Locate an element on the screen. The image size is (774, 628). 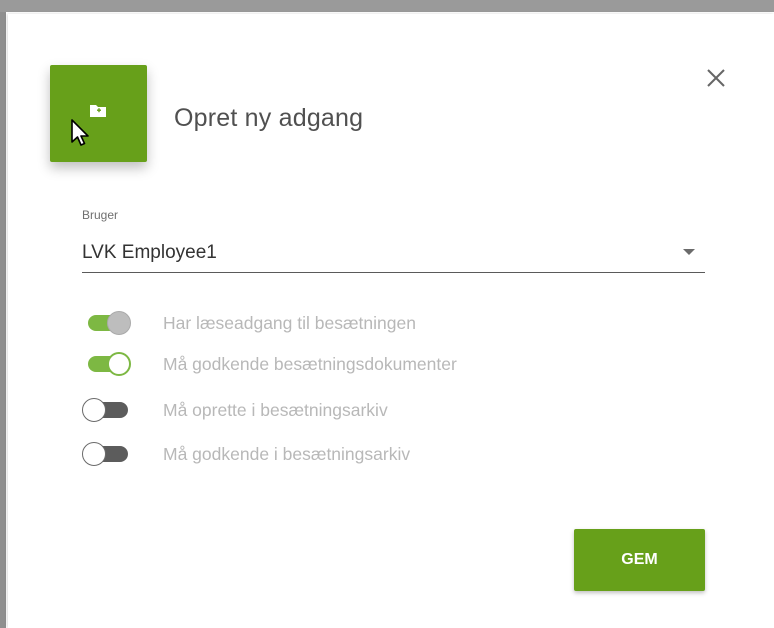
toggle-approve-documents is located at coordinates (106, 364).